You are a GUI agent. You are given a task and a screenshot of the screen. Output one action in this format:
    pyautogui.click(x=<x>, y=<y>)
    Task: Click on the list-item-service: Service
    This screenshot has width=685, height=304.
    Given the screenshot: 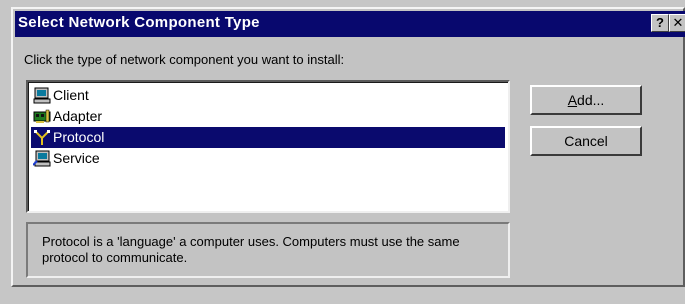 What is the action you would take?
    pyautogui.click(x=268, y=158)
    